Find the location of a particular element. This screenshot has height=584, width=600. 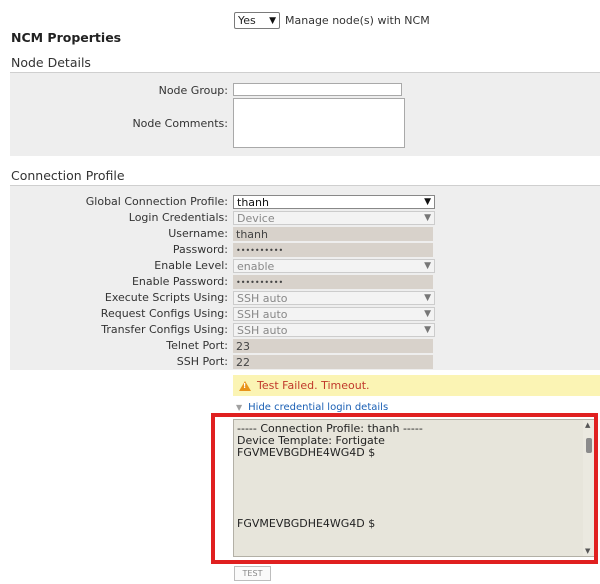

enable-level-label: Enable Level: is located at coordinates (191, 265).